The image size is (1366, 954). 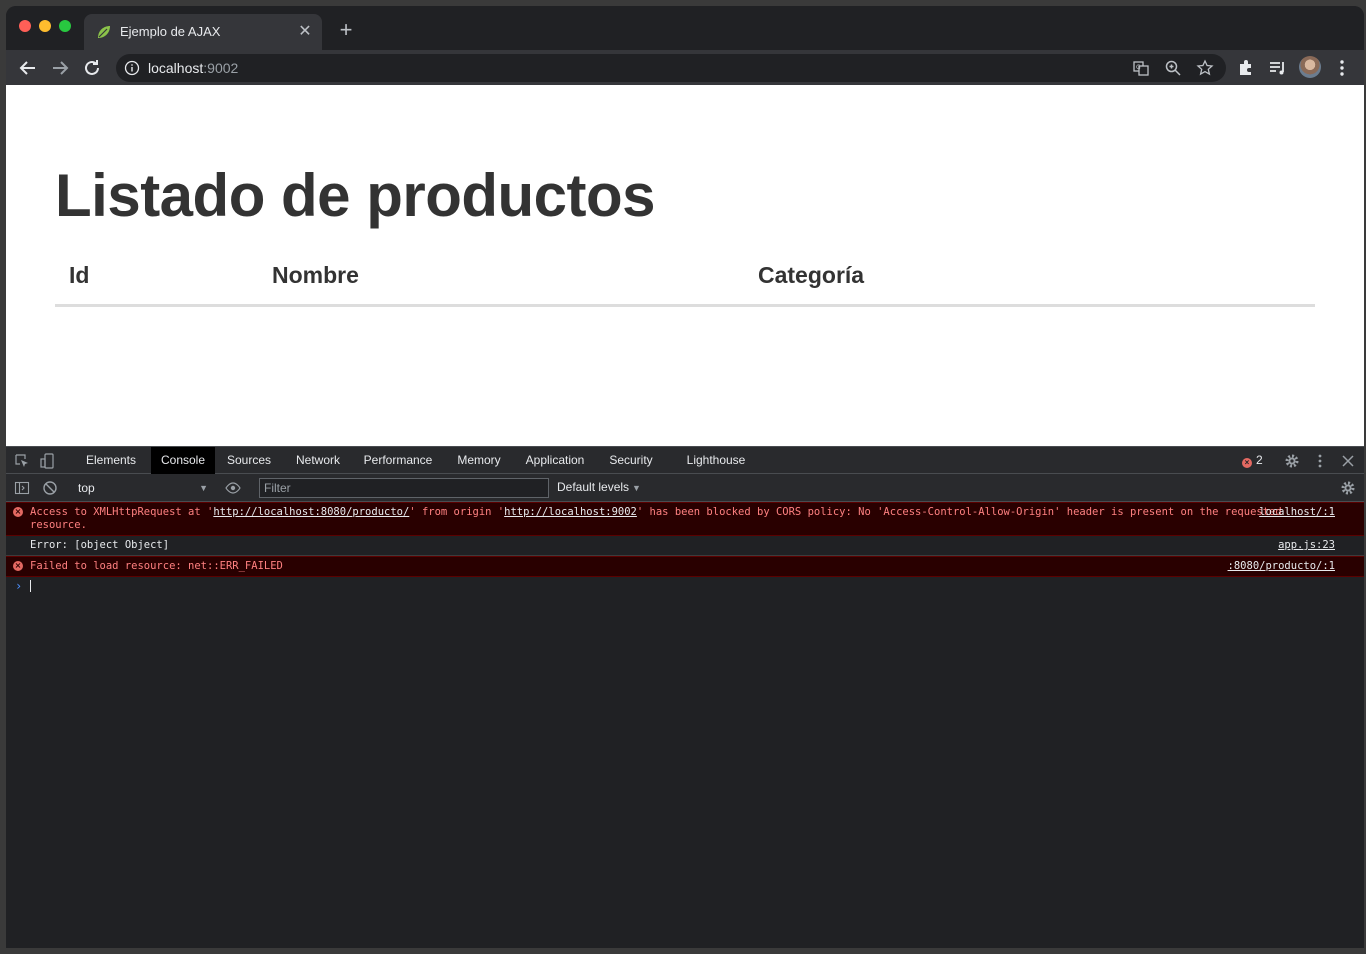 I want to click on window-close-button, so click(x=25, y=26).